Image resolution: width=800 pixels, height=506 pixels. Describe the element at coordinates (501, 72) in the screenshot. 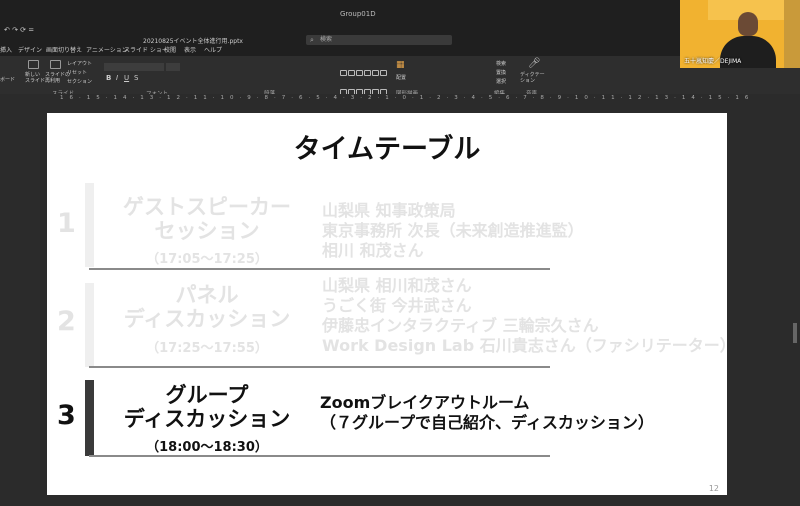

I see `replace-button: 置換` at that location.